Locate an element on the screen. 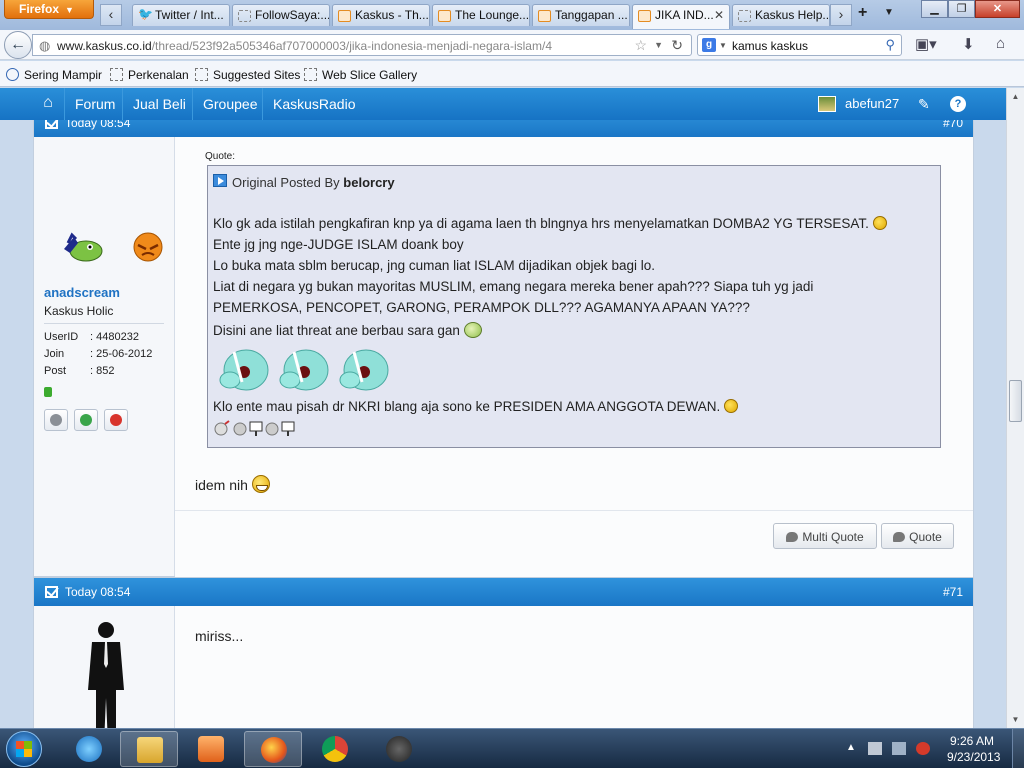 This screenshot has width=1024, height=768. volume-muted-icon is located at coordinates (923, 748).